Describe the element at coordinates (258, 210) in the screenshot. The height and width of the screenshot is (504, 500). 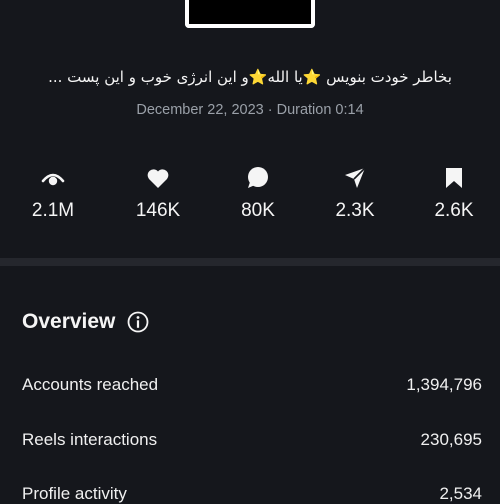
I see `stat-comments-value: 80K` at that location.